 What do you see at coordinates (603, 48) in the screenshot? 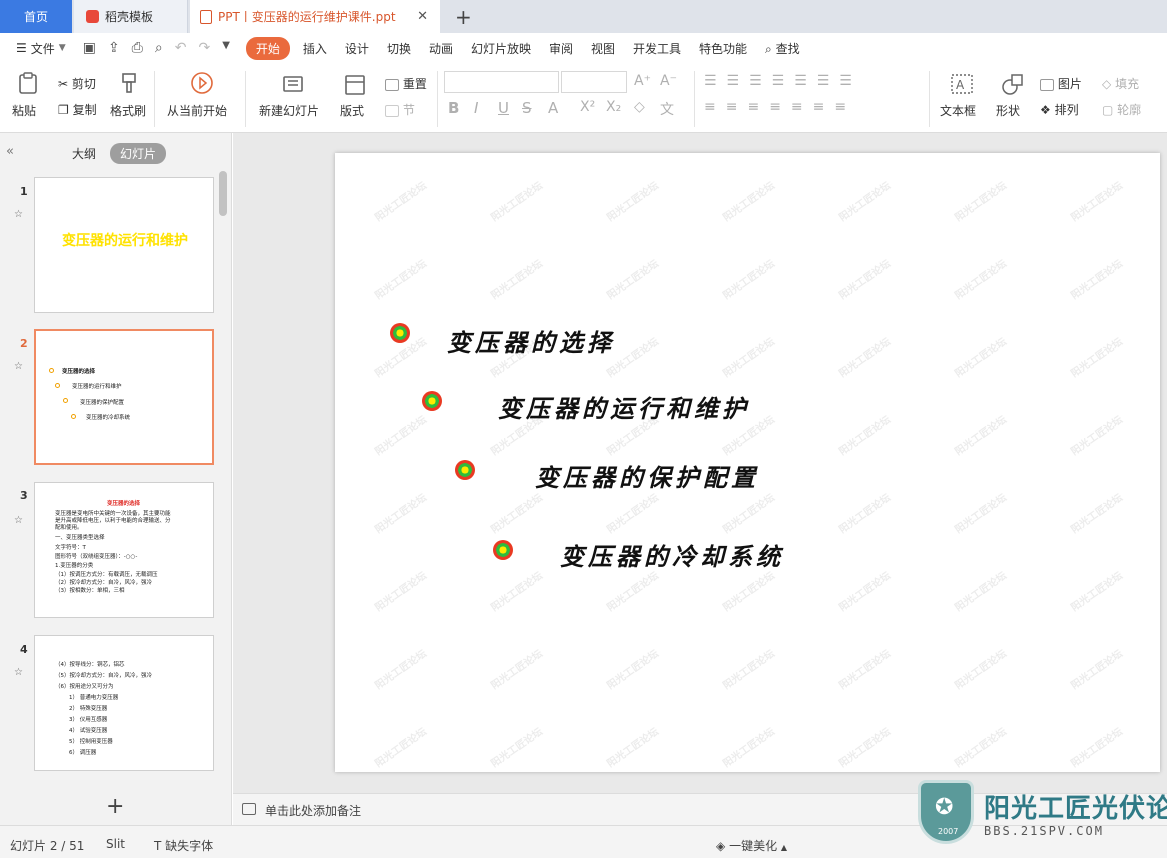
I see `menu-view: 视图` at bounding box center [603, 48].